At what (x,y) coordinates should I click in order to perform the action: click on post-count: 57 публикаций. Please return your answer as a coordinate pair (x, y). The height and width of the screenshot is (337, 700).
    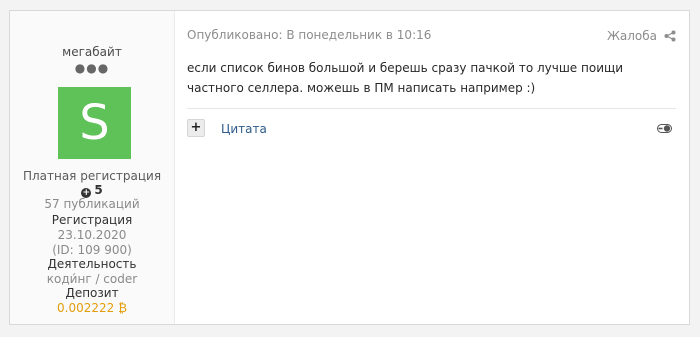
    Looking at the image, I should click on (92, 204).